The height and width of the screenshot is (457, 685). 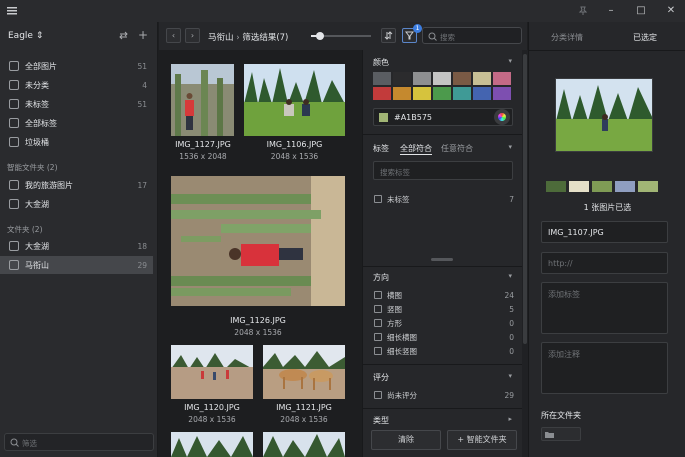 What do you see at coordinates (76, 85) in the screenshot?
I see `sidebar-item-uncategorized: 未分类 4` at bounding box center [76, 85].